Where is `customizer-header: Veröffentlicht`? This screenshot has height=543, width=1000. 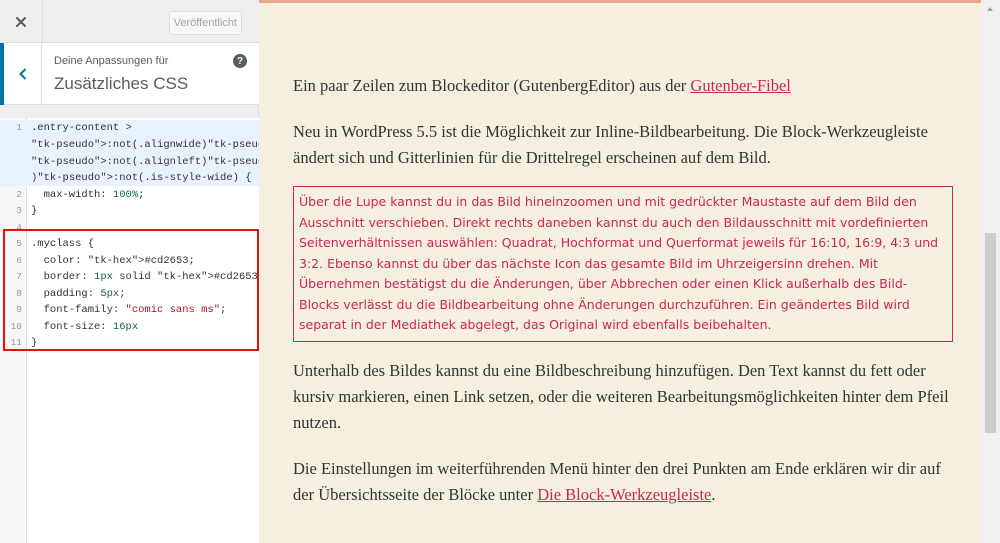 customizer-header: Veröffentlicht is located at coordinates (129, 21).